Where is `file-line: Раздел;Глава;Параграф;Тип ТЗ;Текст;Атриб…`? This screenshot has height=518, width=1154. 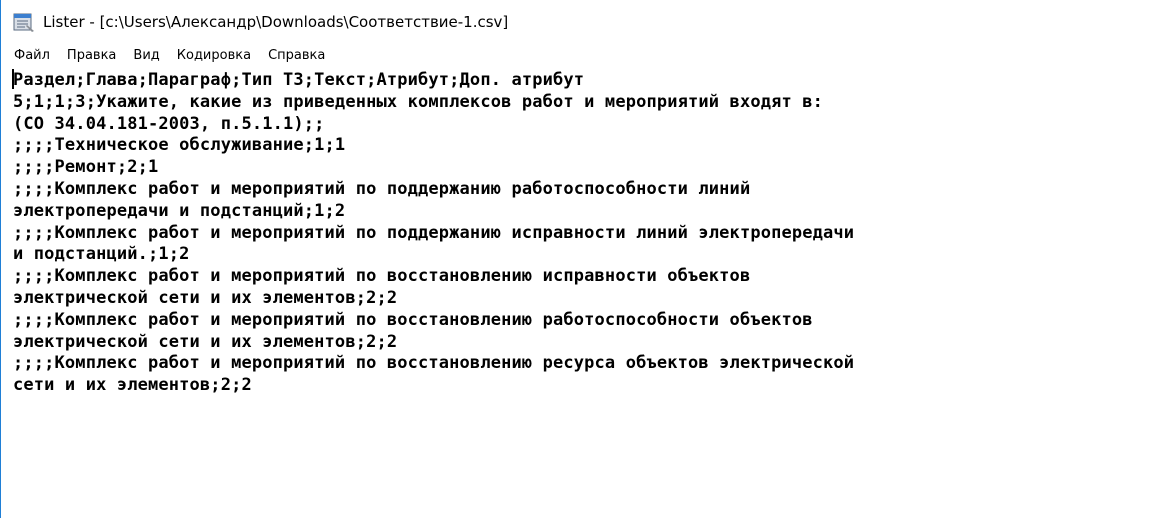 file-line: Раздел;Глава;Параграф;Тип ТЗ;Текст;Атриб… is located at coordinates (299, 80).